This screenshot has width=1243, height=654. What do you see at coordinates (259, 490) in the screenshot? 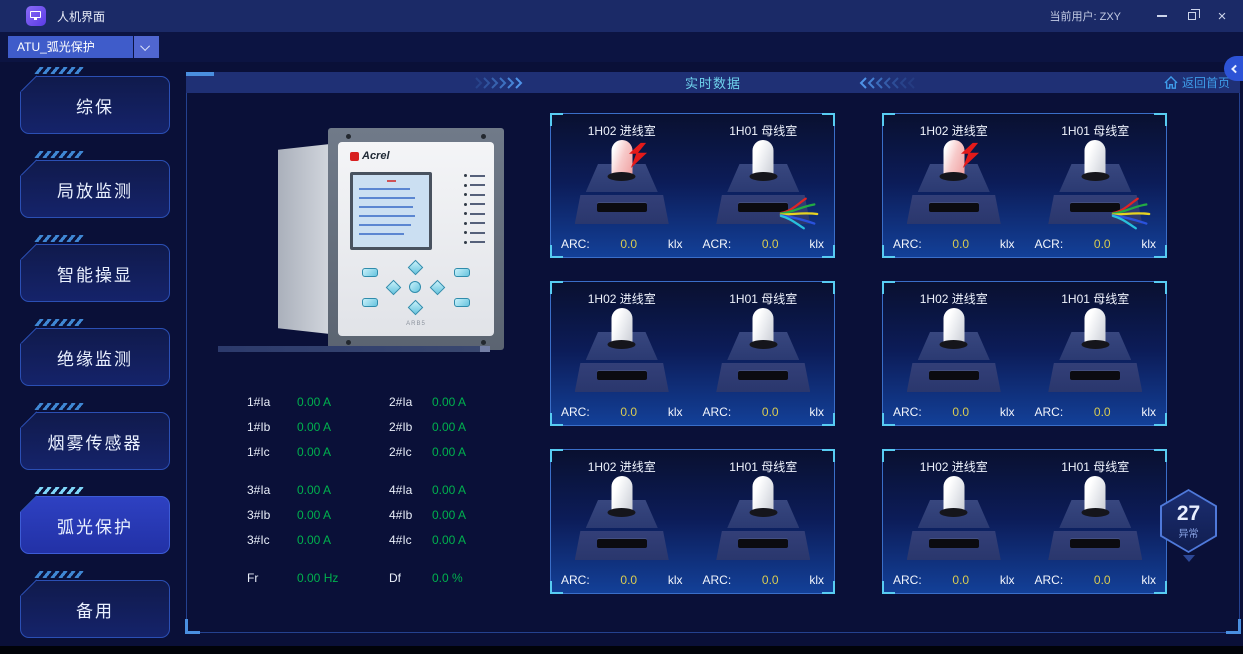
I see `measurement-label: 3#Ia` at bounding box center [259, 490].